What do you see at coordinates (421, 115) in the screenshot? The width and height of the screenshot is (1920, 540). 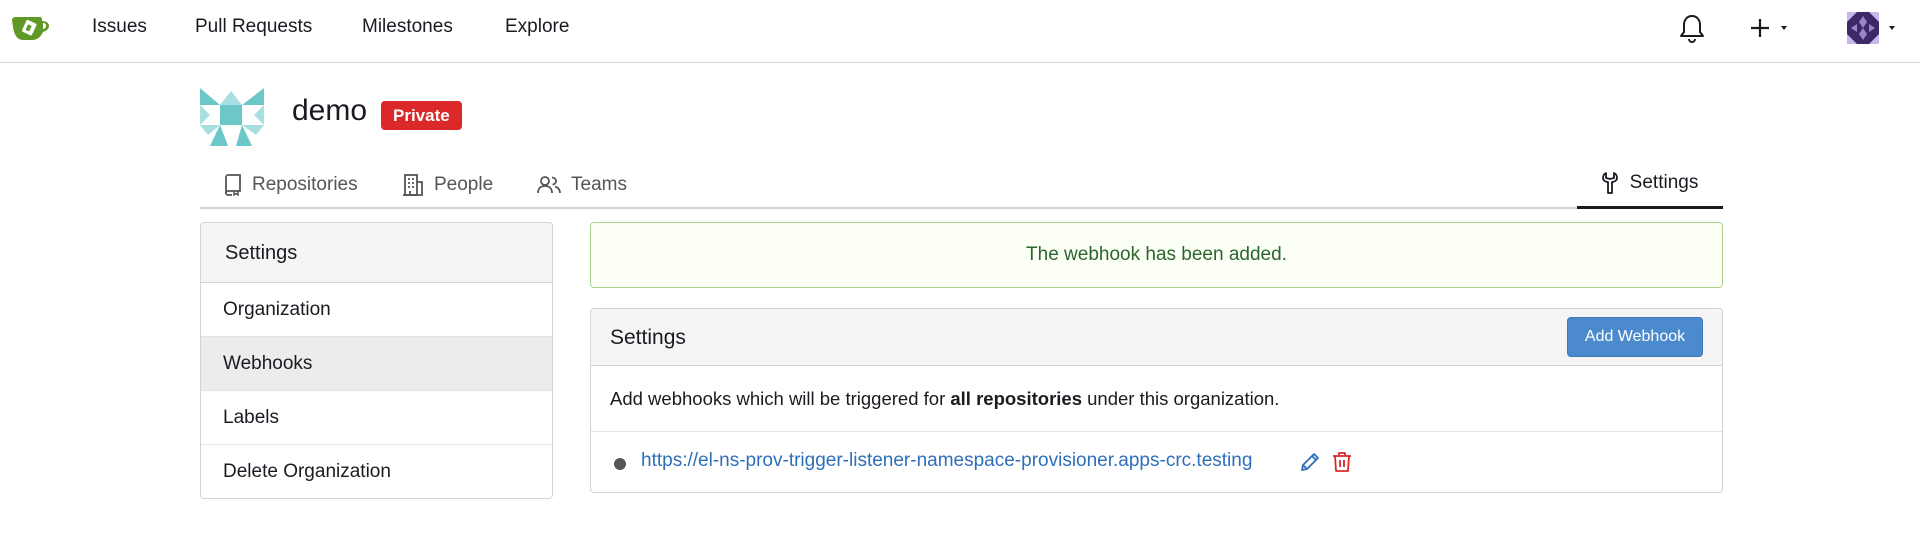 I see `private-badge: Private` at bounding box center [421, 115].